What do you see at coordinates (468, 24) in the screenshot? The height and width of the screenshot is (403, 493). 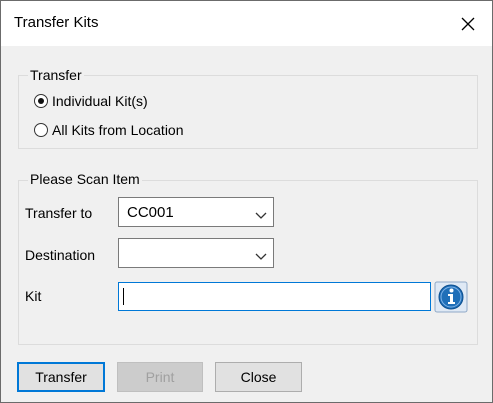 I see `close-icon` at bounding box center [468, 24].